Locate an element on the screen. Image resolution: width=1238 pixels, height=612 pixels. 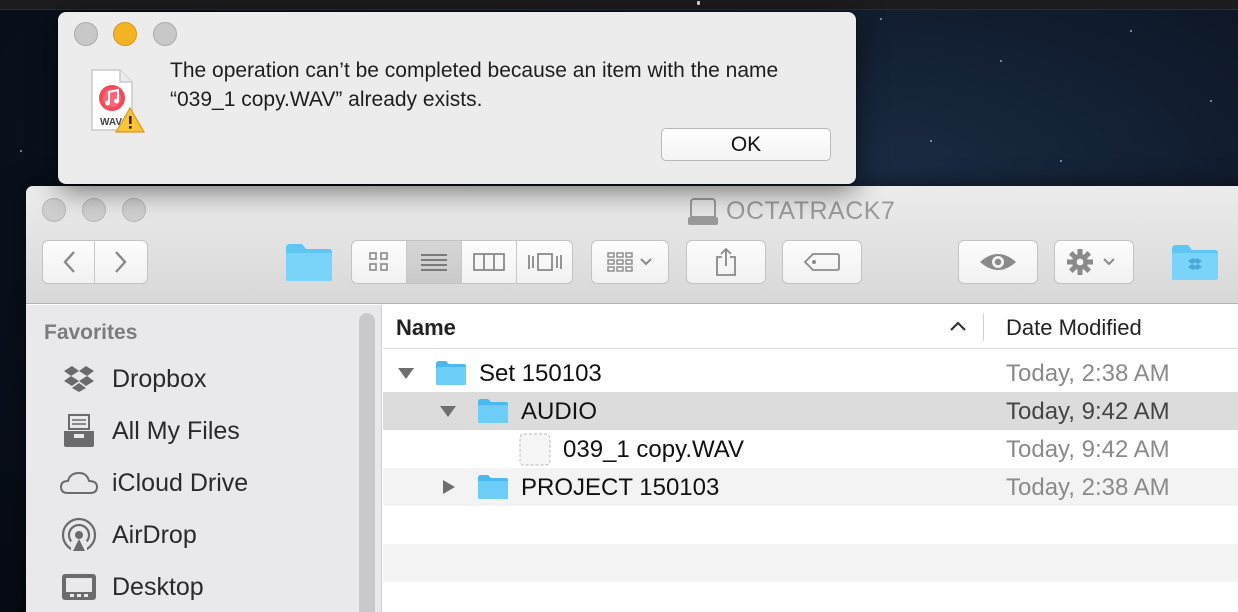
sidebar-item-airdrop: AirDrop is located at coordinates (128, 535).